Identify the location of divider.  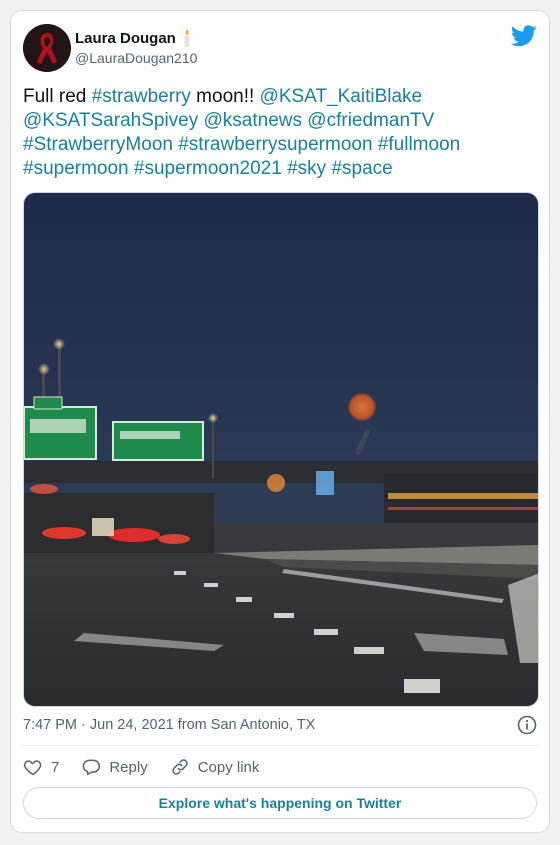
(280, 745).